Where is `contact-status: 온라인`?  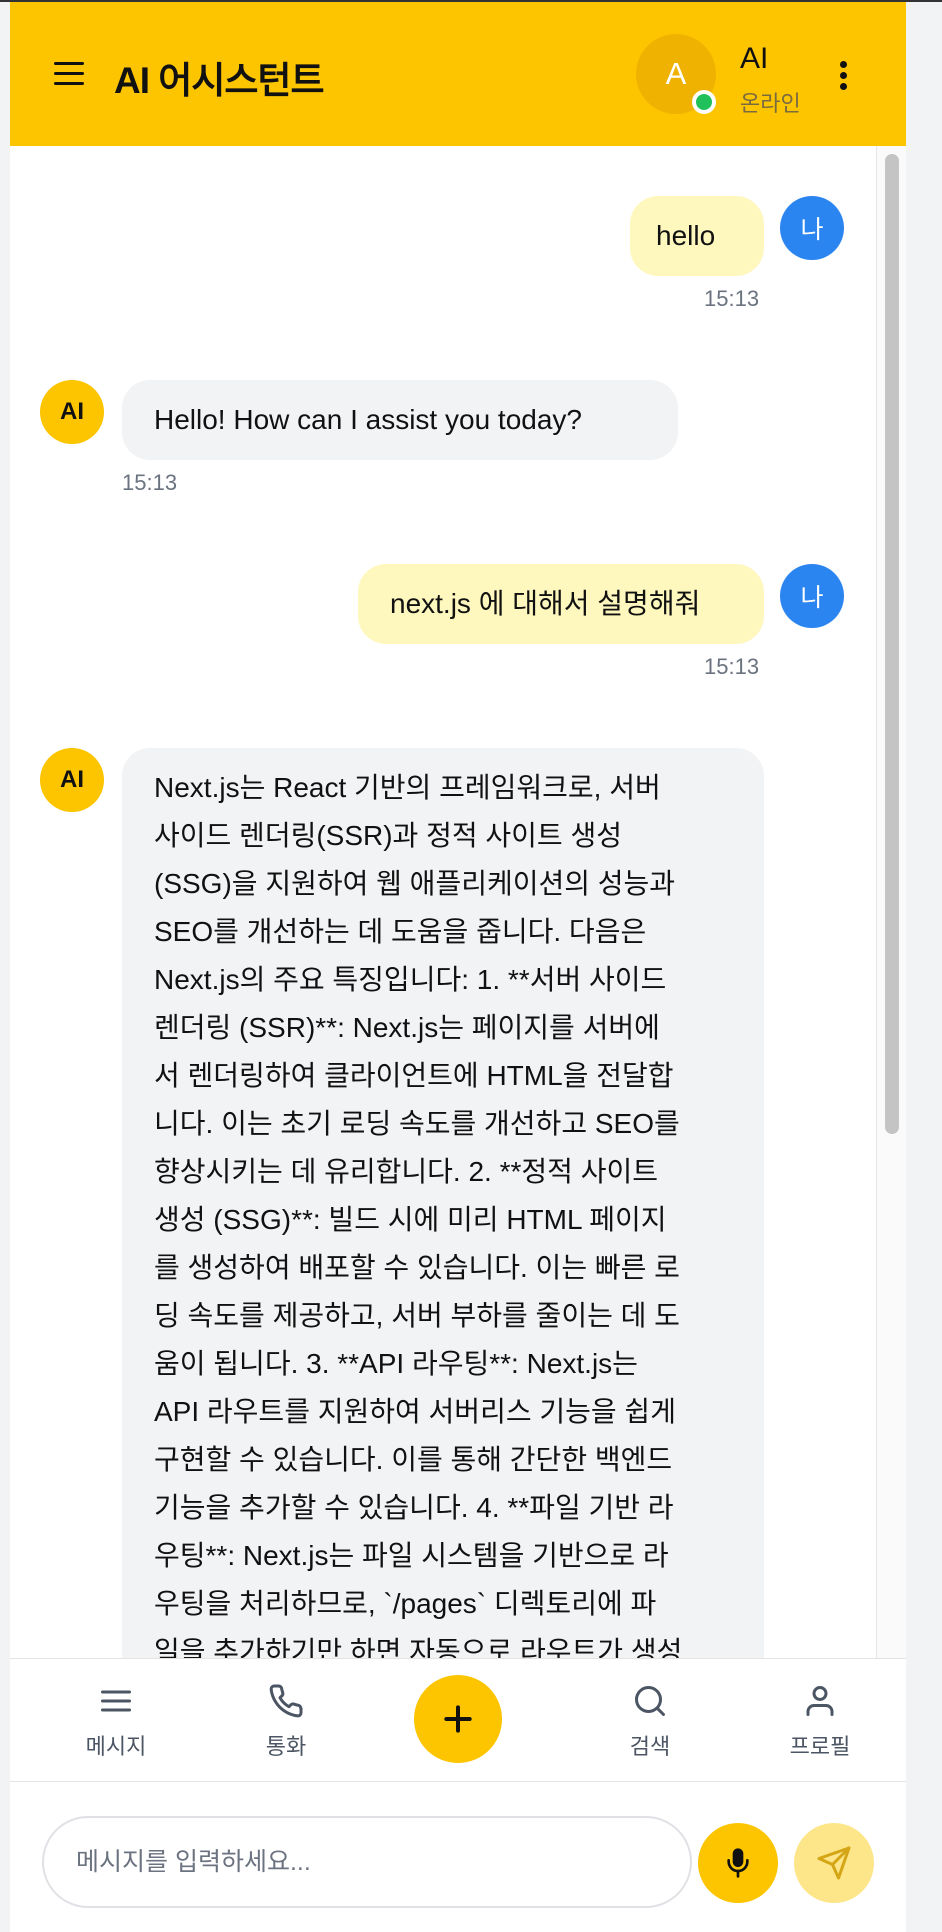 contact-status: 온라인 is located at coordinates (770, 103).